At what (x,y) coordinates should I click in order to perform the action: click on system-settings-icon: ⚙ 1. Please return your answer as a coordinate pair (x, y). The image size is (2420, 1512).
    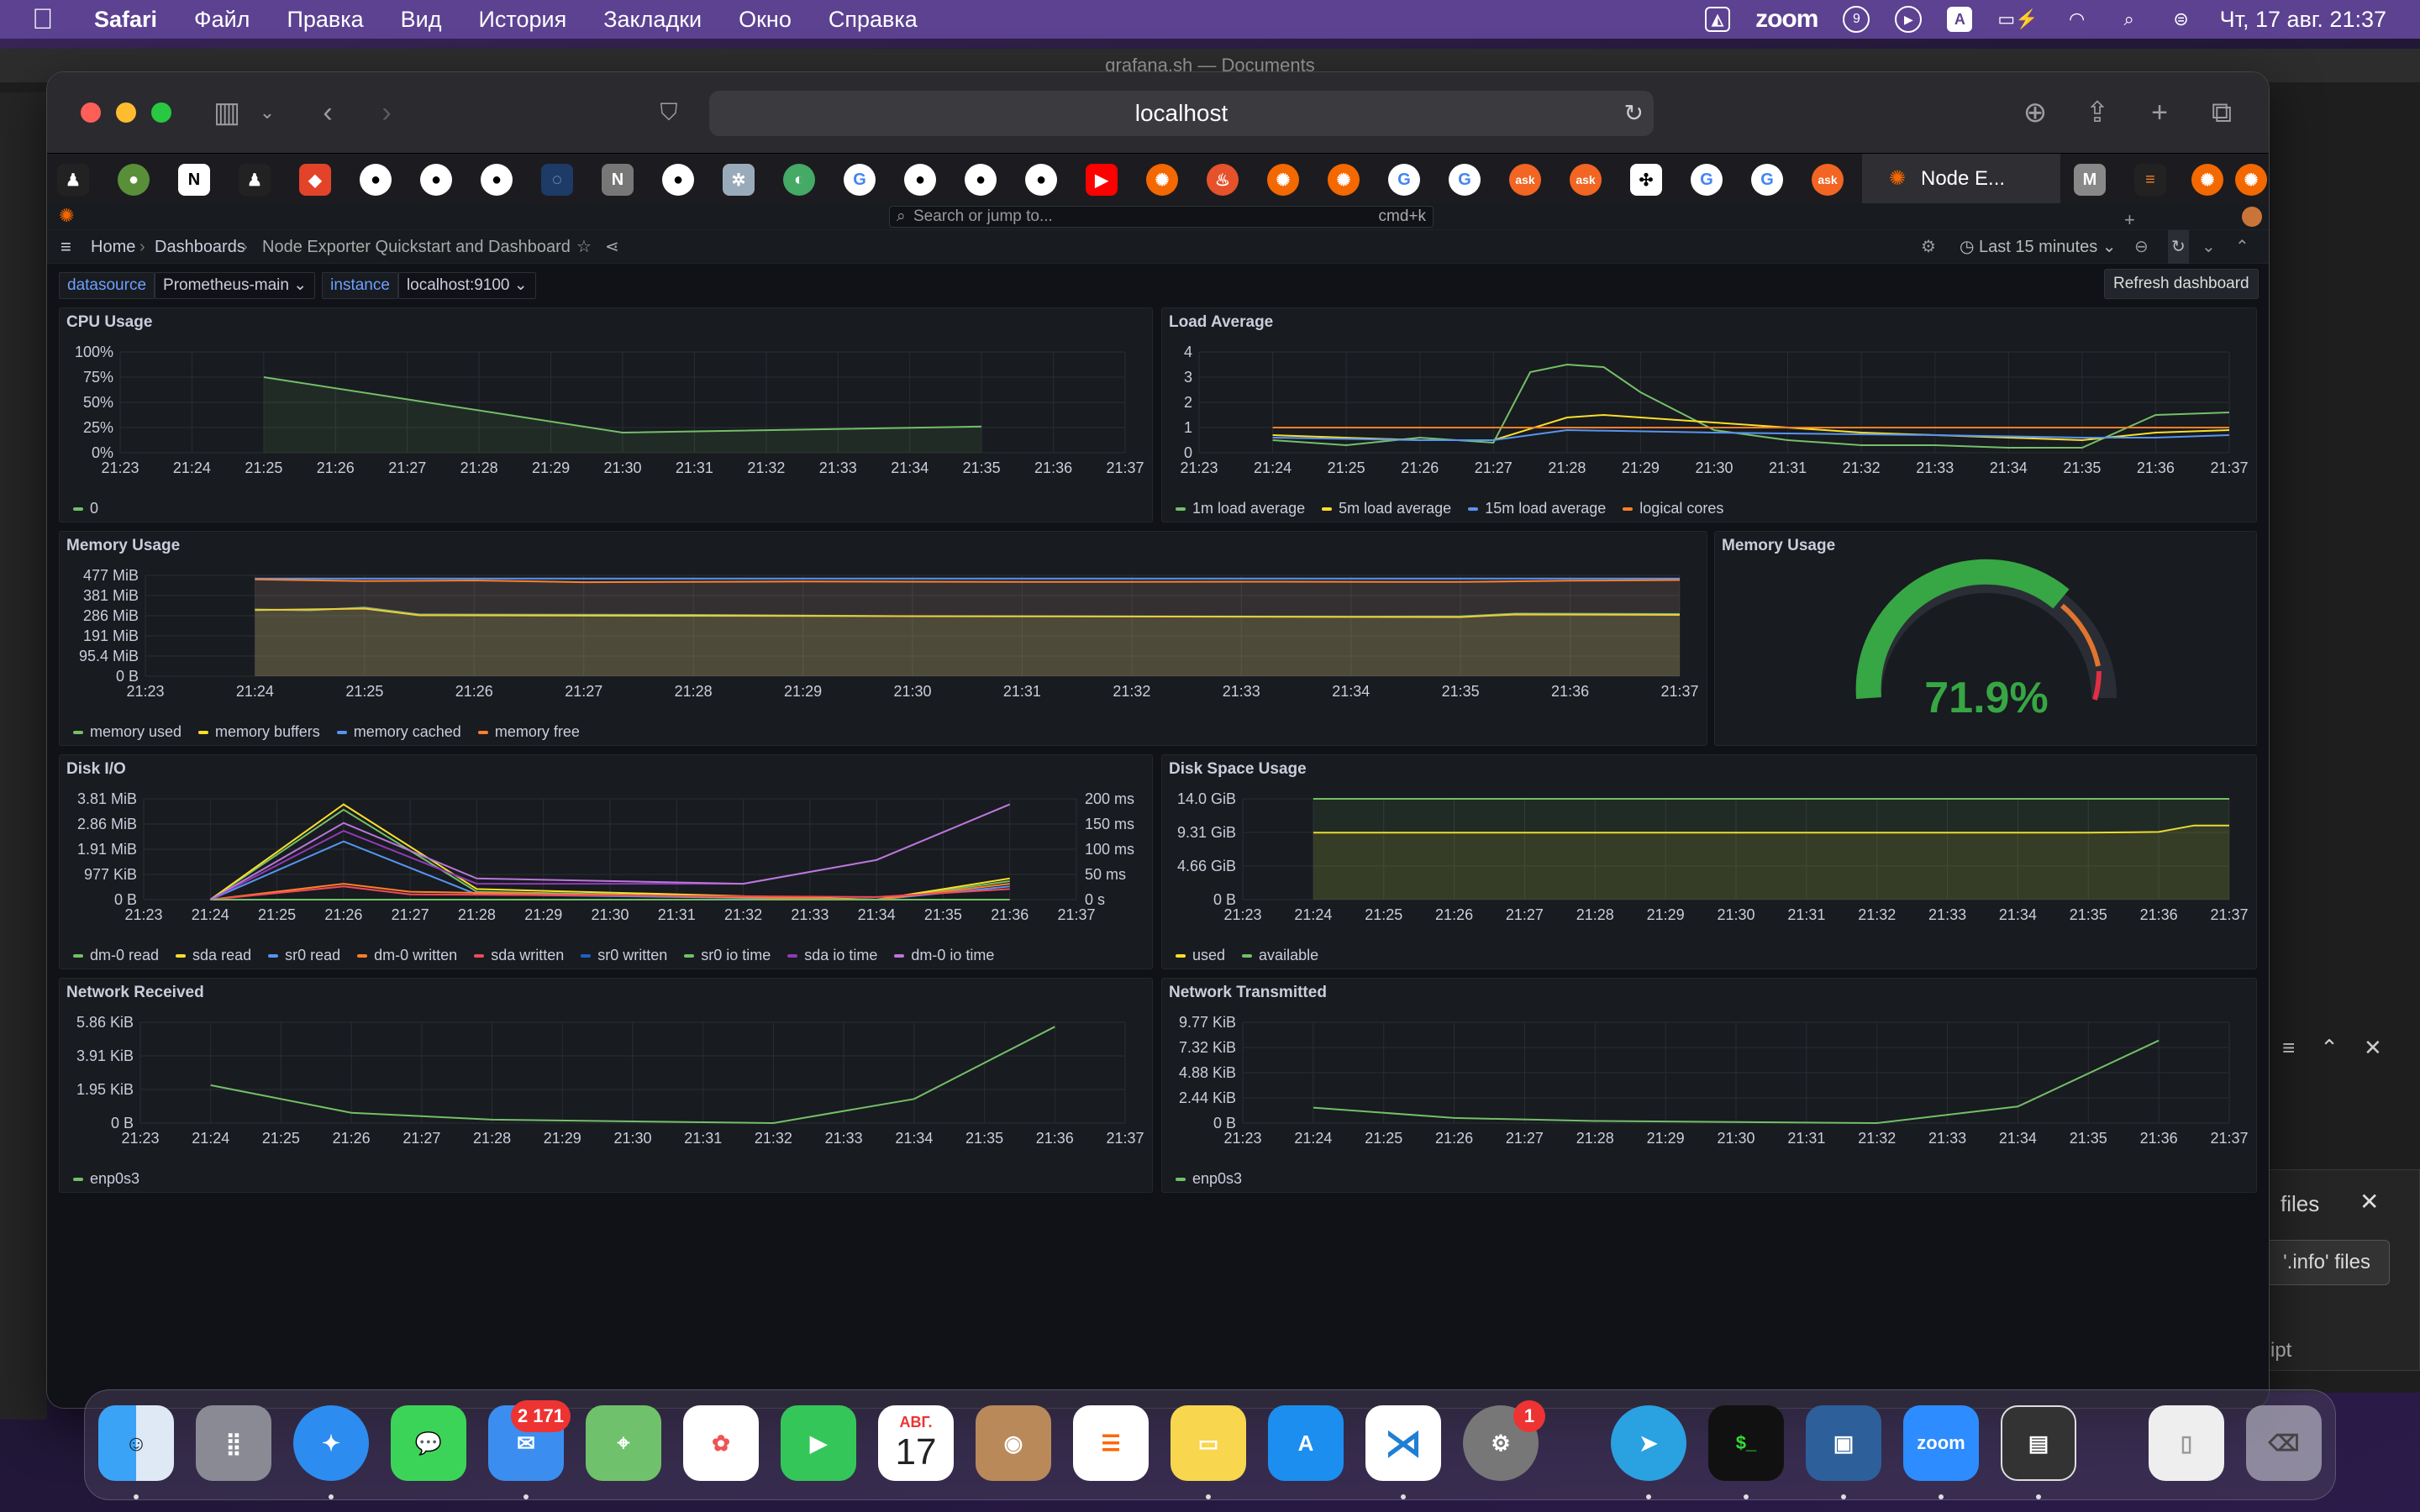
    Looking at the image, I should click on (1504, 1440).